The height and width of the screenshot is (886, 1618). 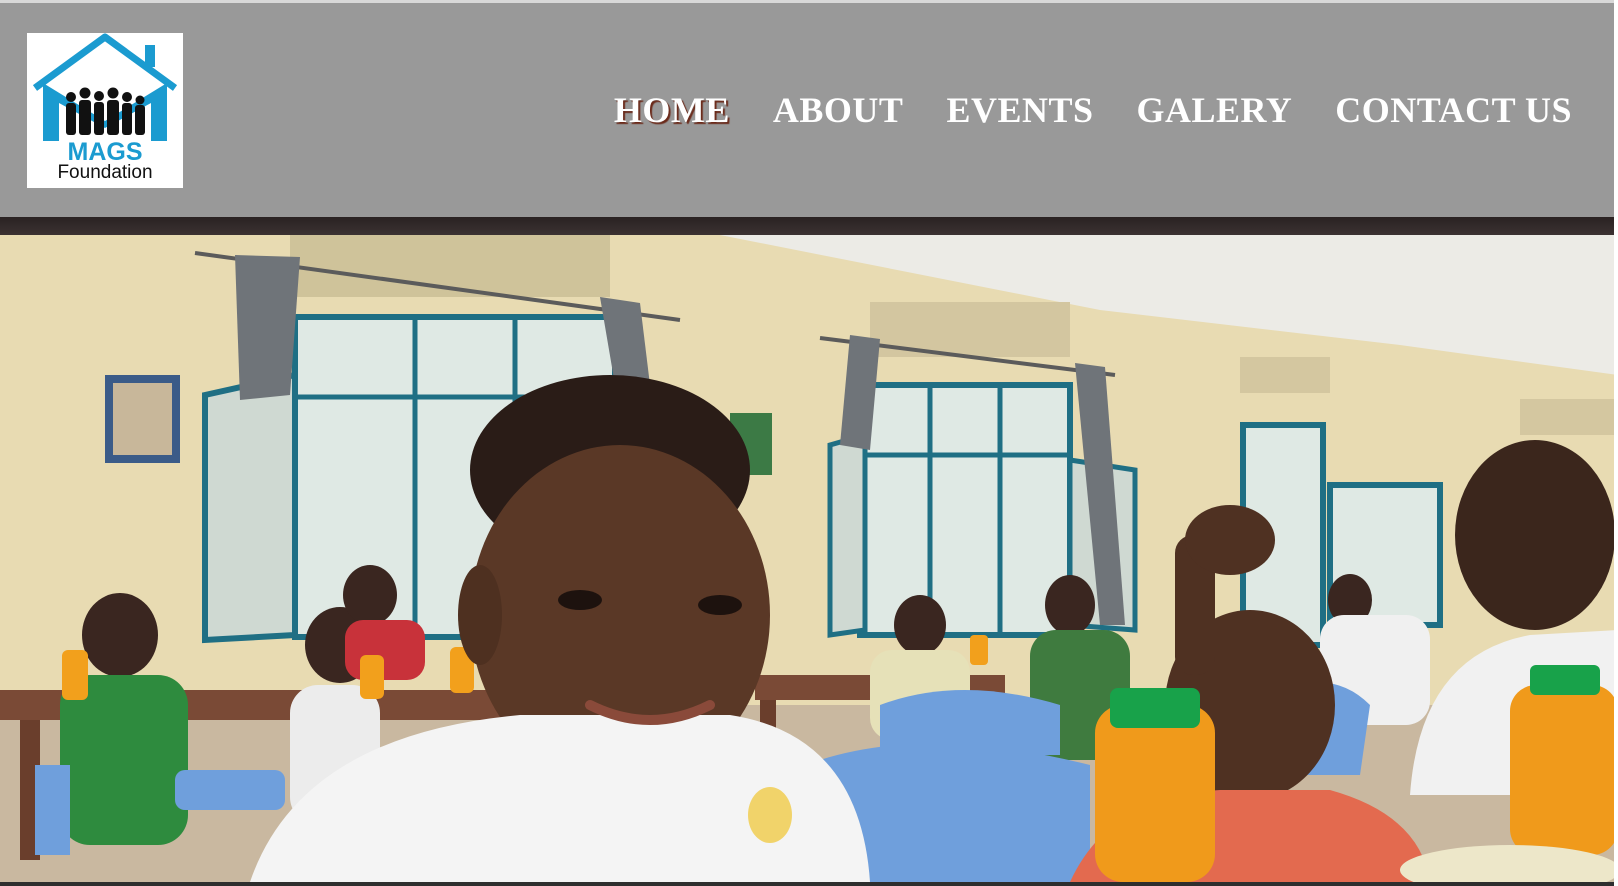 What do you see at coordinates (809, 226) in the screenshot?
I see `header-divider` at bounding box center [809, 226].